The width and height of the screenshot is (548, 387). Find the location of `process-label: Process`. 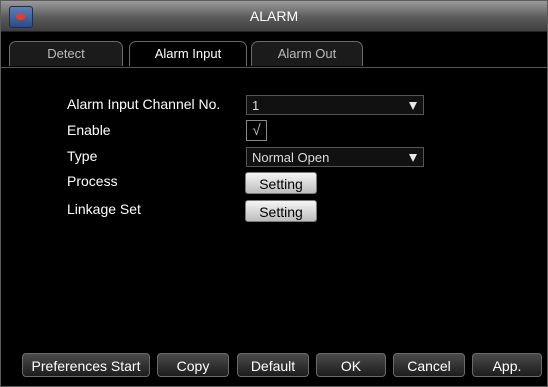

process-label: Process is located at coordinates (92, 181).